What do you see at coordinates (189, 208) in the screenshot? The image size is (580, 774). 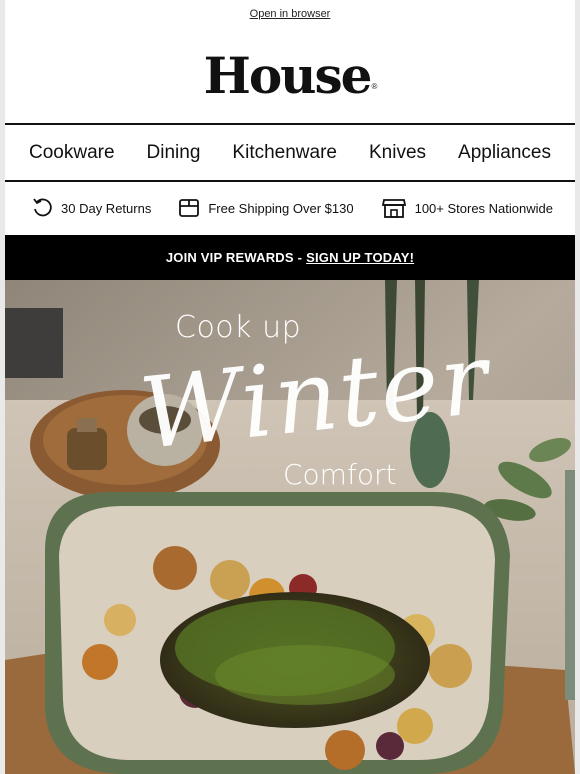 I see `box-icon` at bounding box center [189, 208].